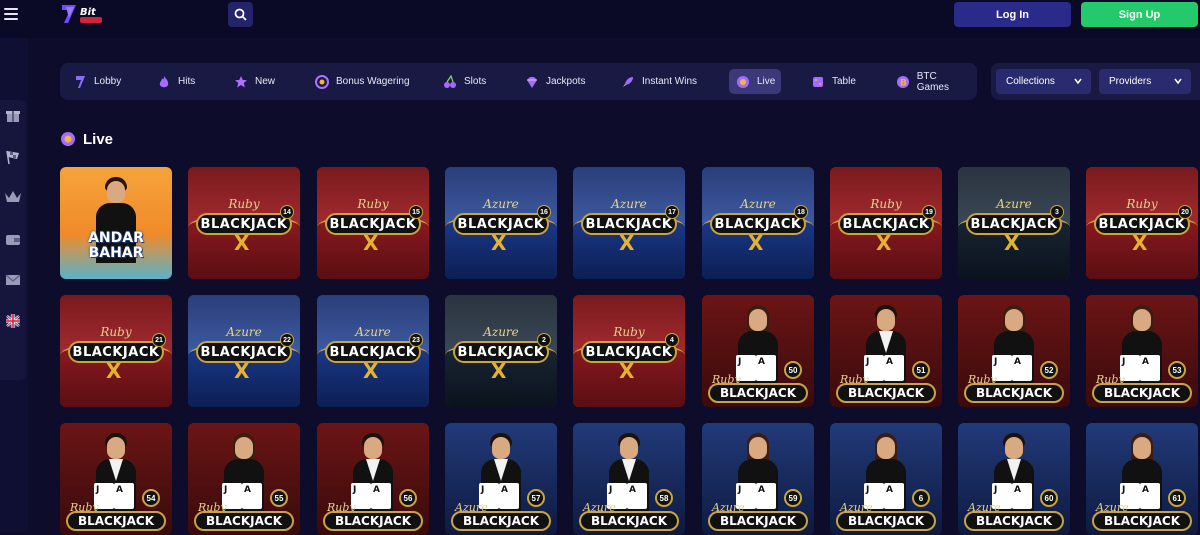 The width and height of the screenshot is (1200, 535). What do you see at coordinates (244, 351) in the screenshot?
I see `game-tile: Azure BLACKJACK X 22` at bounding box center [244, 351].